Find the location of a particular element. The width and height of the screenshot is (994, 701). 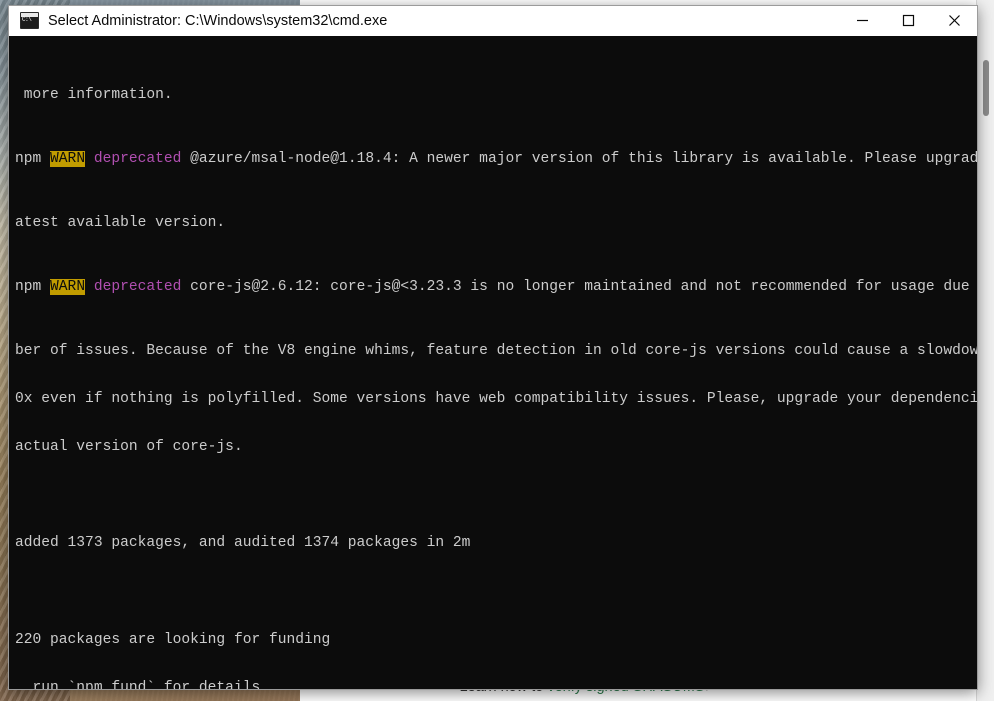

console-line: more information. is located at coordinates (94, 95).